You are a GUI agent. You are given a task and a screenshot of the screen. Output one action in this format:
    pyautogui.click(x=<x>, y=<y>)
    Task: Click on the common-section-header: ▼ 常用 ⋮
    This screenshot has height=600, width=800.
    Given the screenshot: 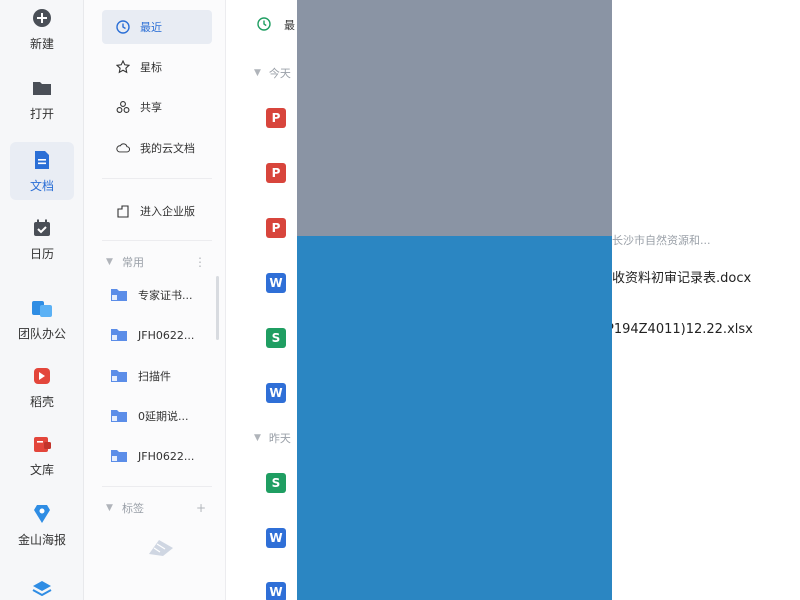 What is the action you would take?
    pyautogui.click(x=156, y=262)
    